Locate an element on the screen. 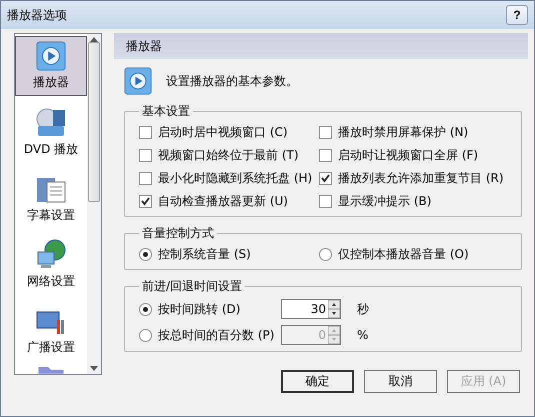 This screenshot has height=417, width=535. checkbox-label: 最小化时隐藏到系统托盘 (H) is located at coordinates (235, 178).